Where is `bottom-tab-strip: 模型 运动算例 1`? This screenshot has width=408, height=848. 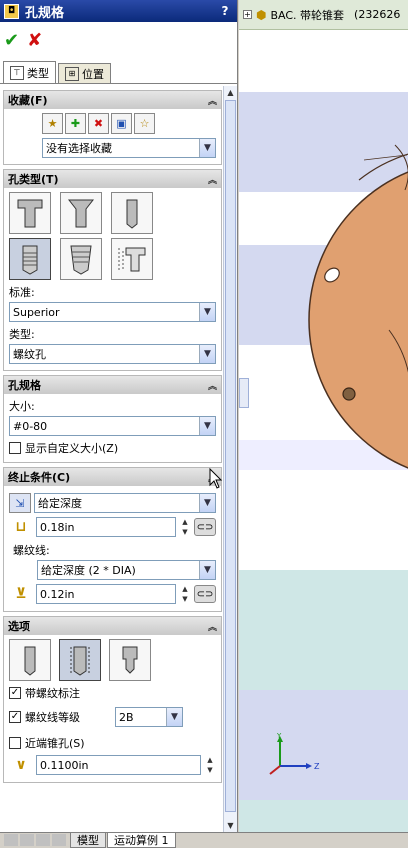
bottom-tab-strip: 模型 运动算例 1 is located at coordinates (204, 840).